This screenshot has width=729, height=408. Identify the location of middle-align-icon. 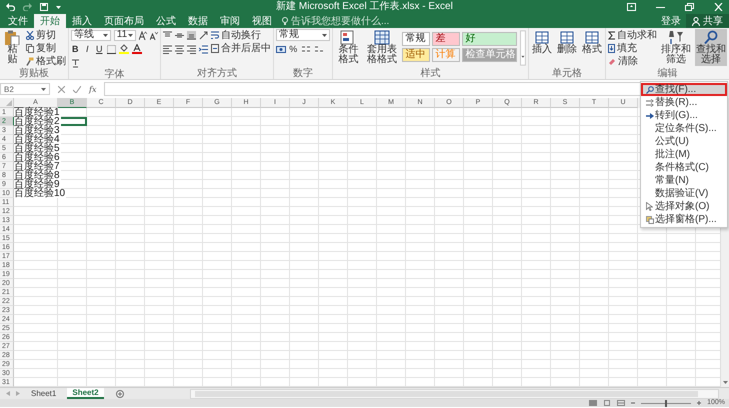
(179, 35).